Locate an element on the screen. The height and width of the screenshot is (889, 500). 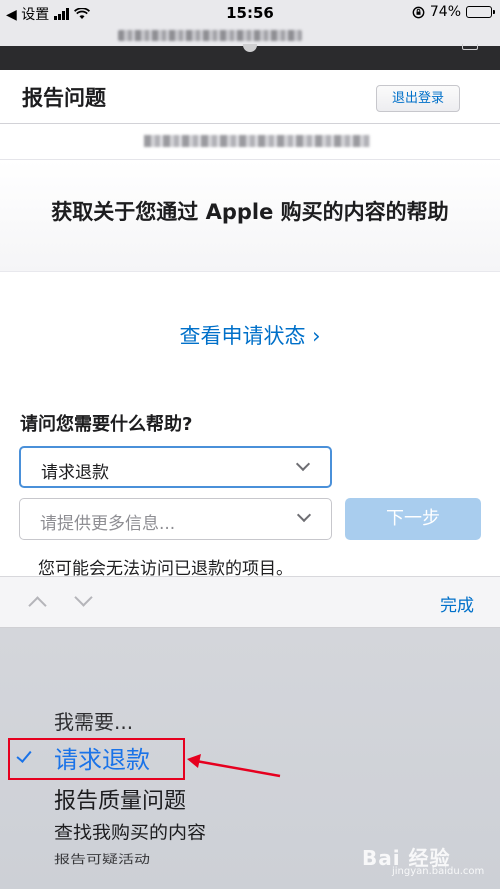
next-field-icon is located at coordinates (83, 597).